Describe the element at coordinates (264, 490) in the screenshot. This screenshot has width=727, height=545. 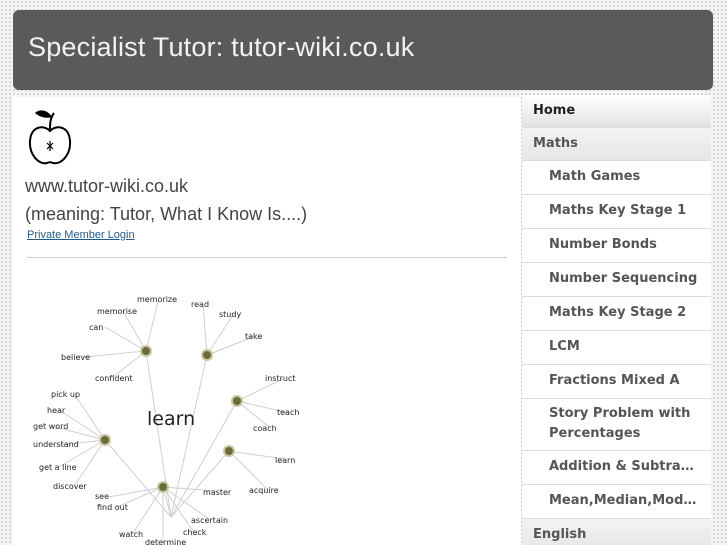
I see `mindmap-word: acquire` at that location.